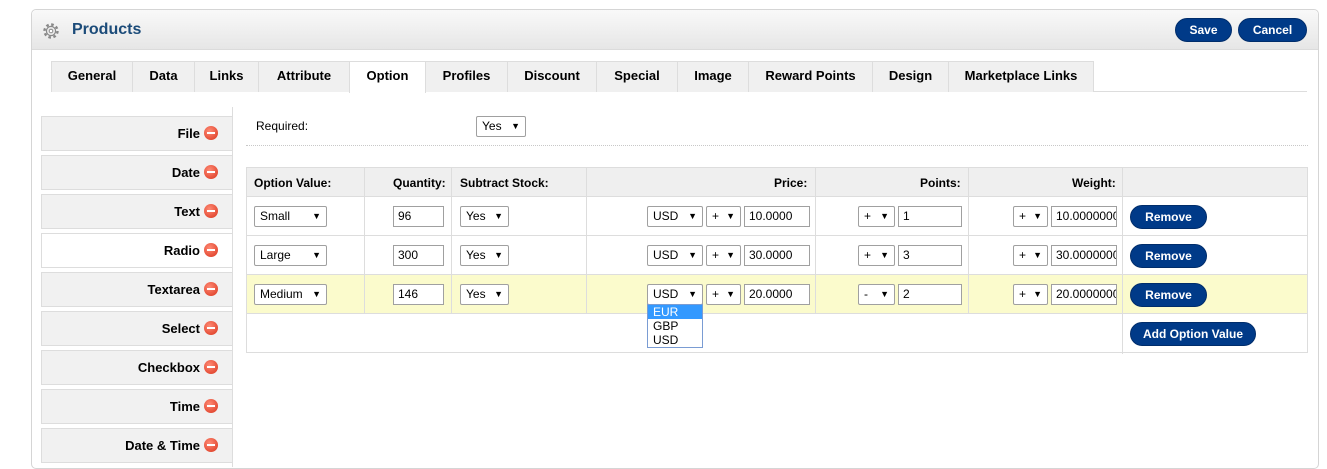 Image resolution: width=1327 pixels, height=469 pixels. Describe the element at coordinates (290, 255) in the screenshot. I see `option-value-select: Large ▼` at that location.